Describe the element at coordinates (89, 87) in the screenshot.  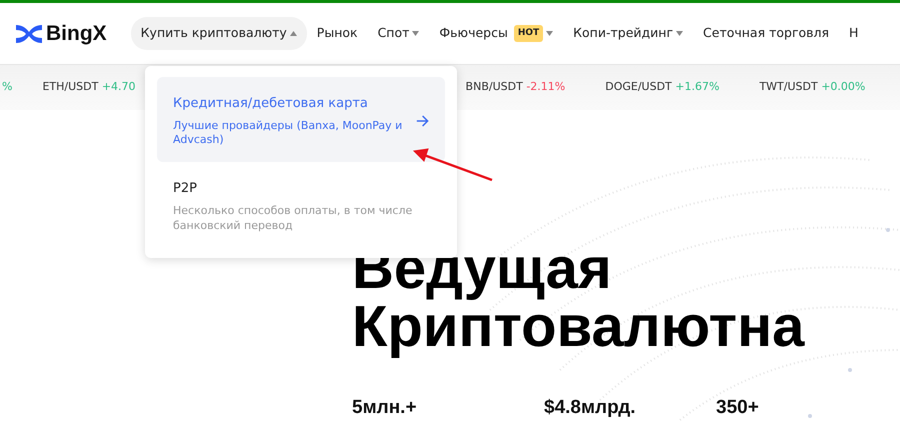
I see `ticker-pair: ETH/USDT +4.70` at that location.